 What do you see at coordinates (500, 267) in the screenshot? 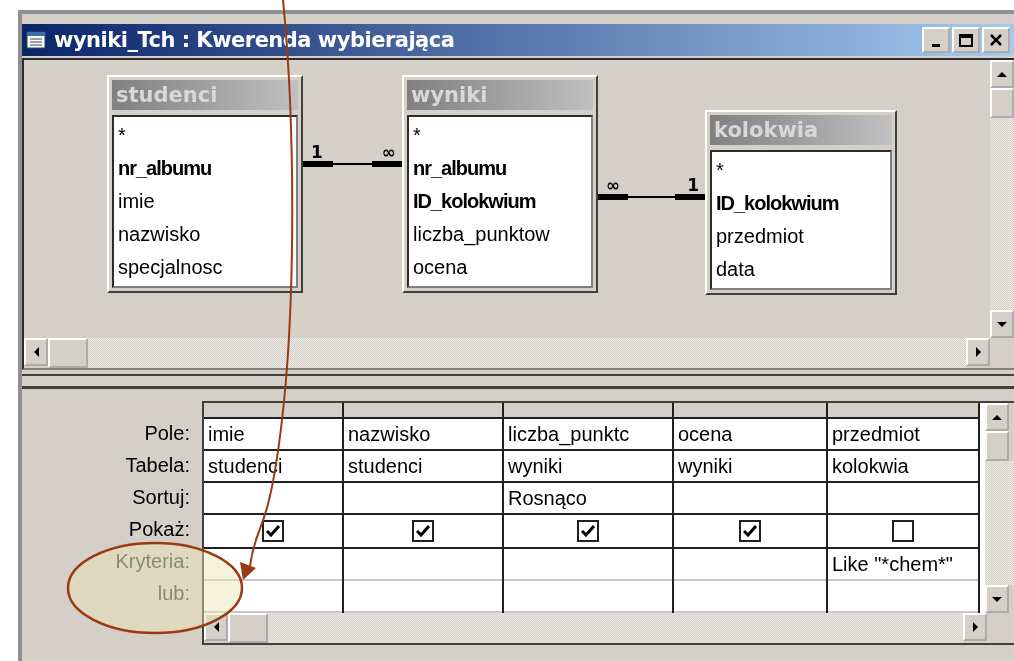
I see `field-item: ocena` at bounding box center [500, 267].